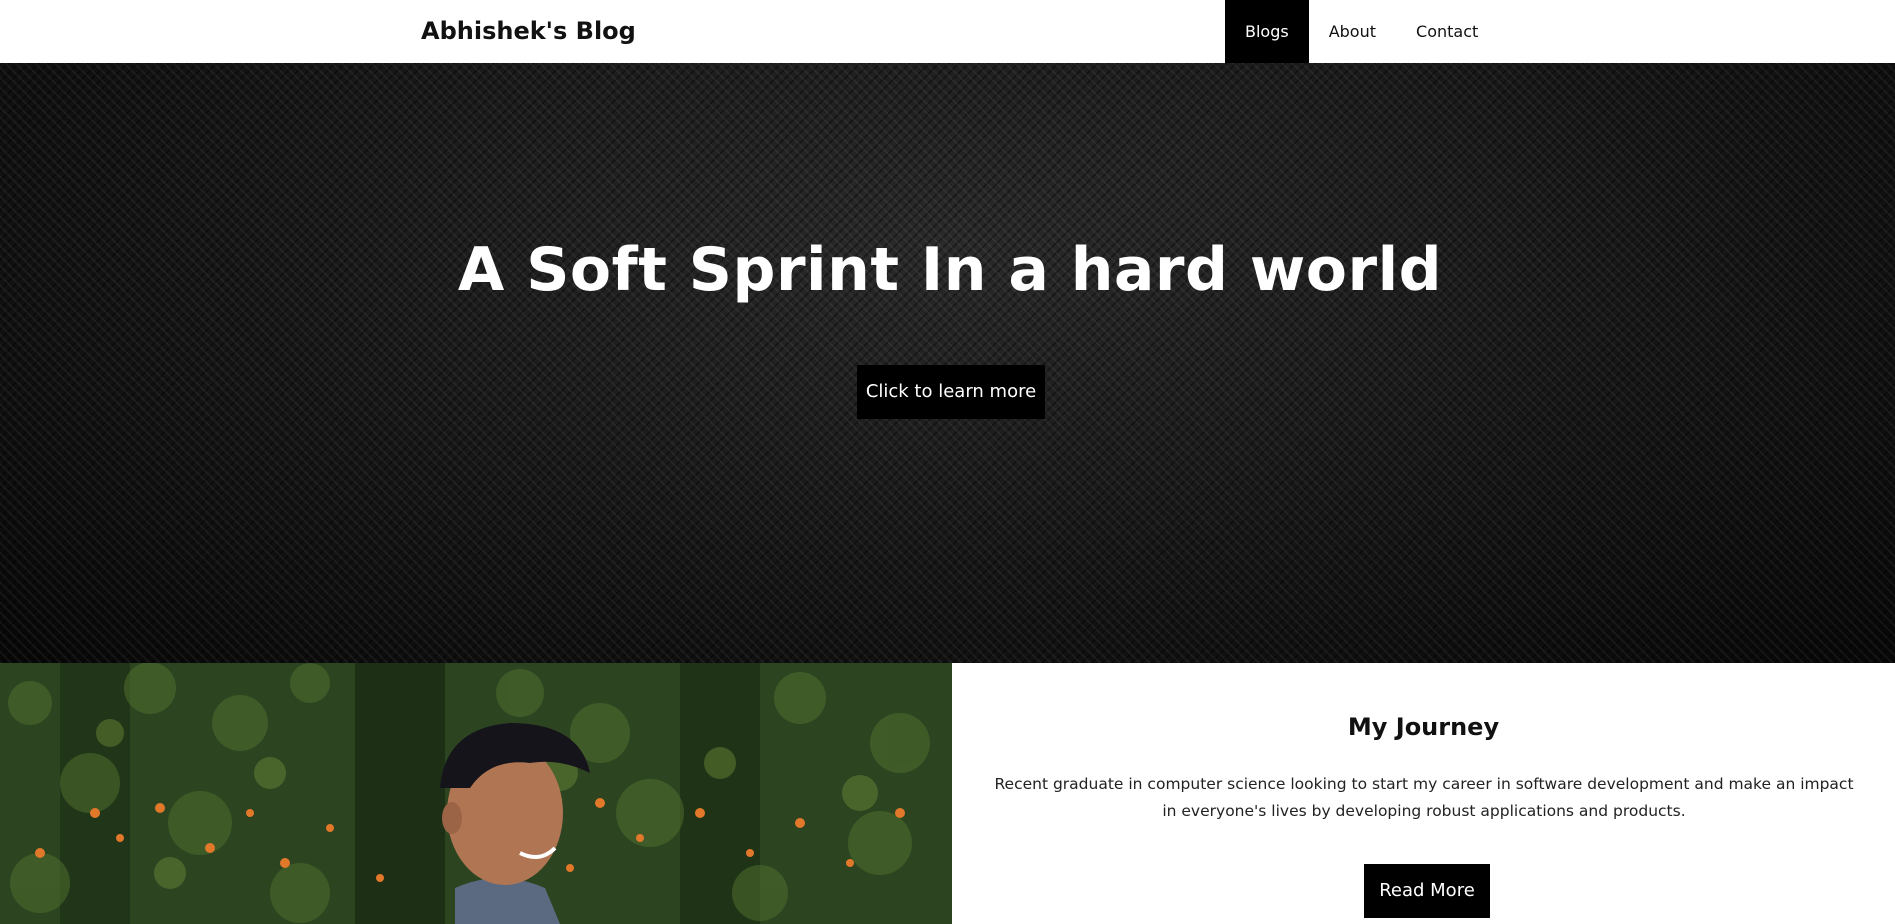 The width and height of the screenshot is (1895, 924). I want to click on top-navbar: Abhishek's Blog Blogs About Contact, so click(947, 31).